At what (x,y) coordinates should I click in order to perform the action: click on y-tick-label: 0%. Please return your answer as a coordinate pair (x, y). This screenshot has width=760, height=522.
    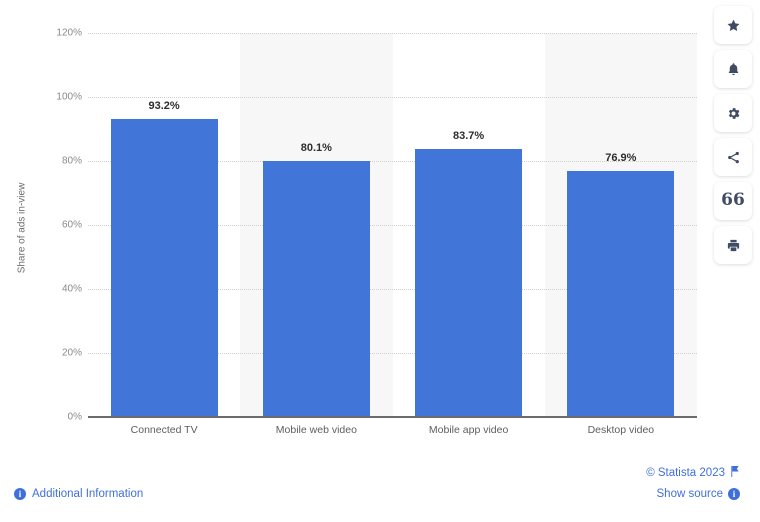
    Looking at the image, I should click on (74, 417).